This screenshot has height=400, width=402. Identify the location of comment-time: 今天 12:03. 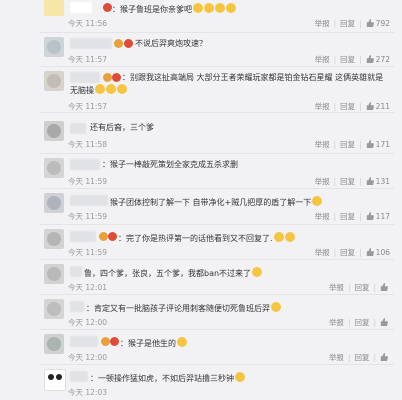
(87, 392).